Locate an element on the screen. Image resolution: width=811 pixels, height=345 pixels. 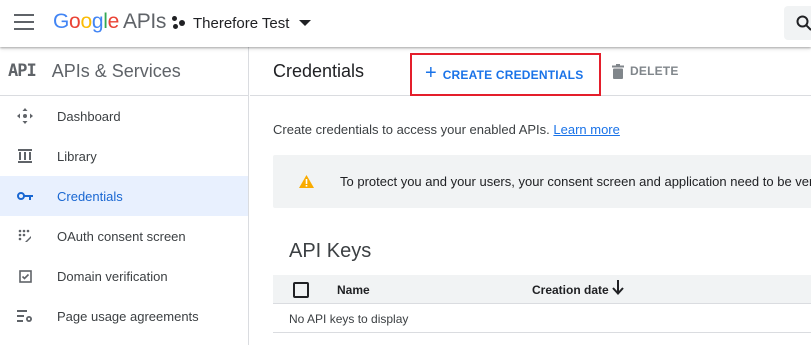
select-all-checkbox is located at coordinates (301, 290).